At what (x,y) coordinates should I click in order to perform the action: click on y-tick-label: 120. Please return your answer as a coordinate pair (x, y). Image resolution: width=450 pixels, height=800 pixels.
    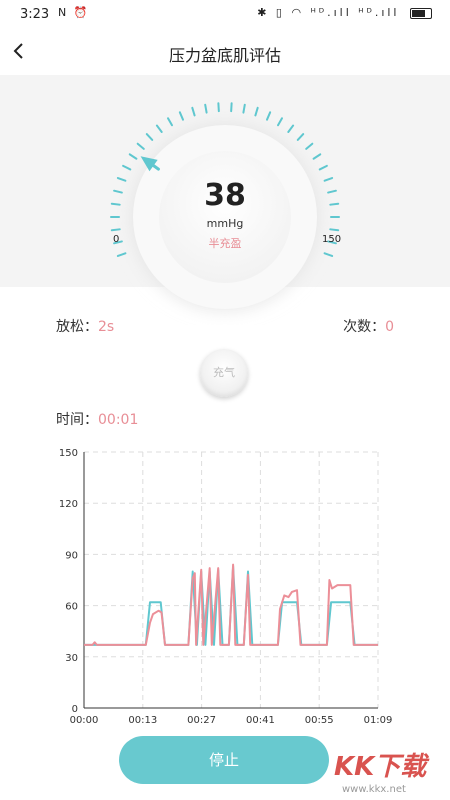
    Looking at the image, I should click on (68, 504).